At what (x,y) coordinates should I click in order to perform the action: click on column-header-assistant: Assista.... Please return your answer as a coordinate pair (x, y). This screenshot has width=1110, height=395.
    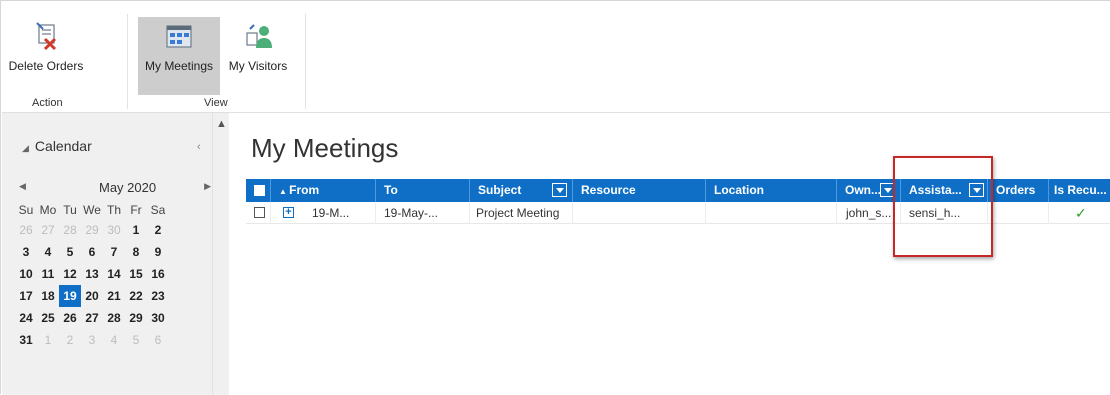
    Looking at the image, I should click on (944, 190).